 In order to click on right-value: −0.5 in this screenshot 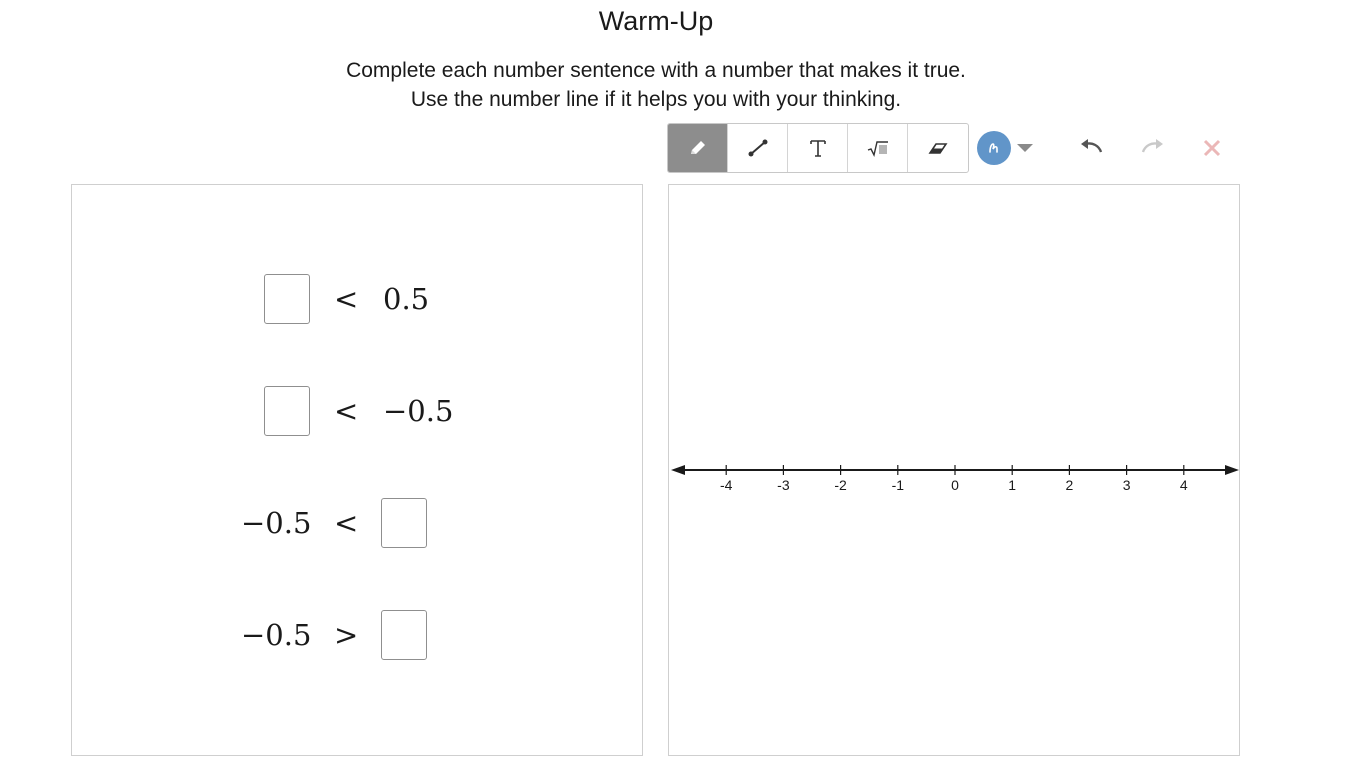, I will do `click(418, 411)`.